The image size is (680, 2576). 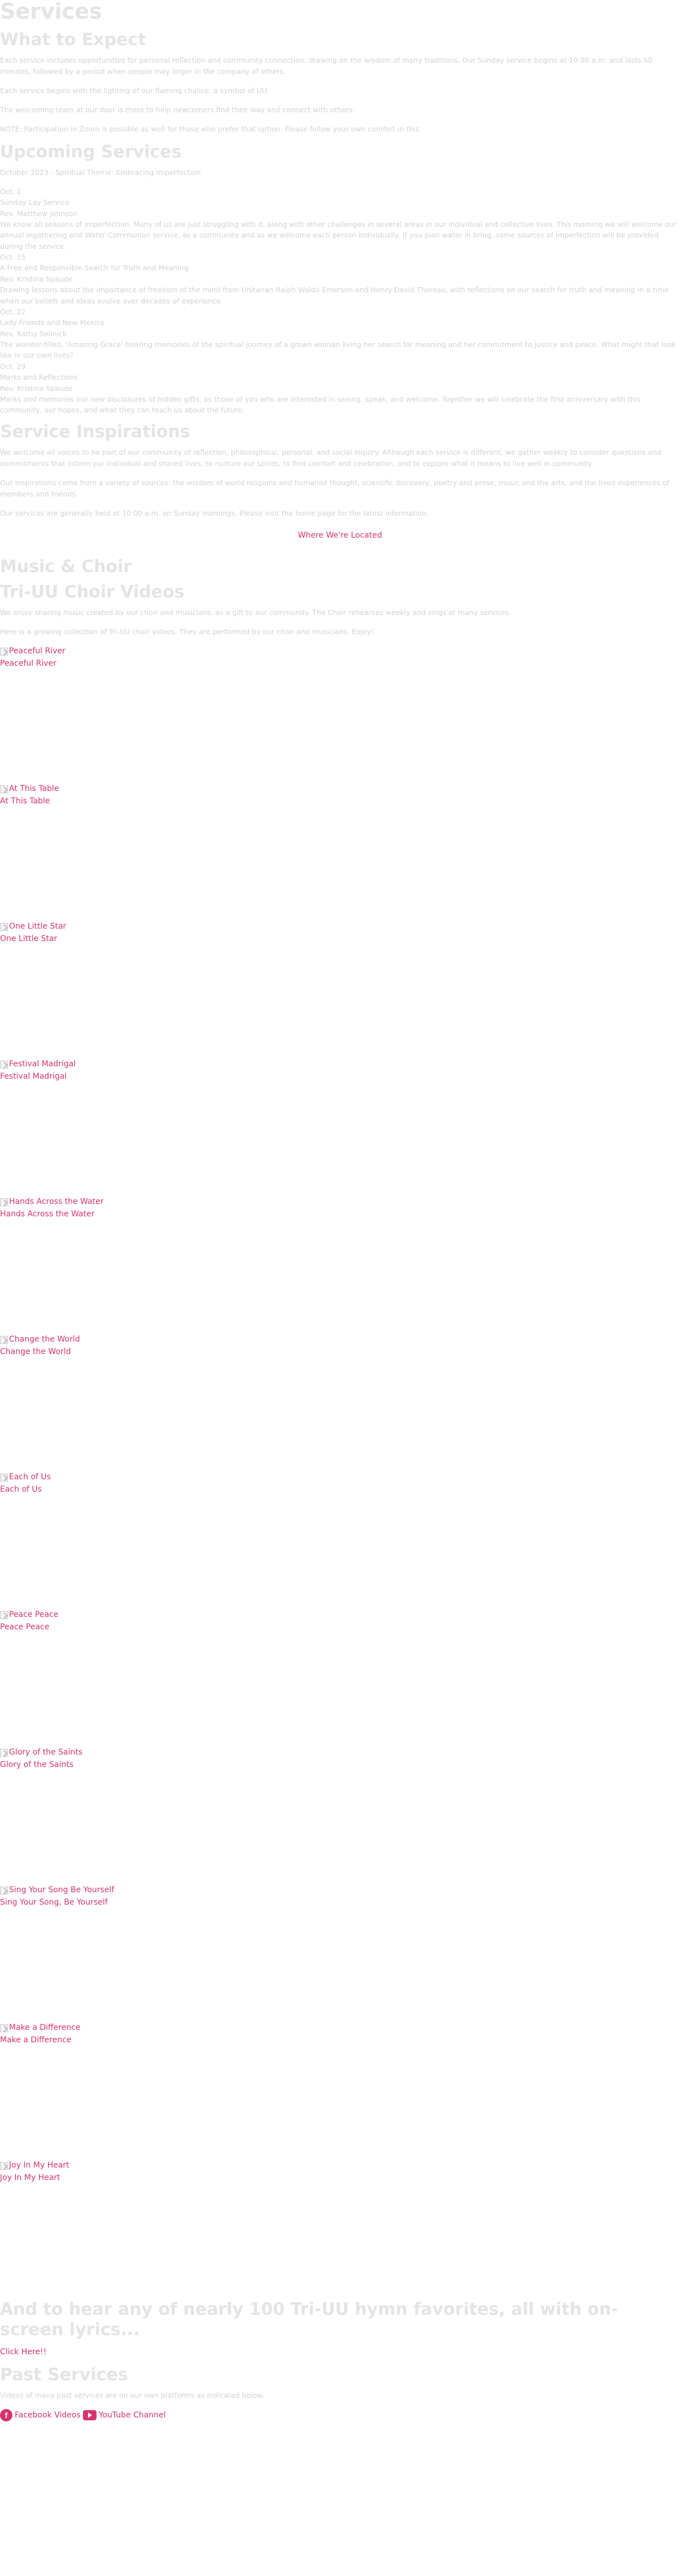 What do you see at coordinates (42, 1064) in the screenshot?
I see `video-thumbnail-alt: Festival Madrigal` at bounding box center [42, 1064].